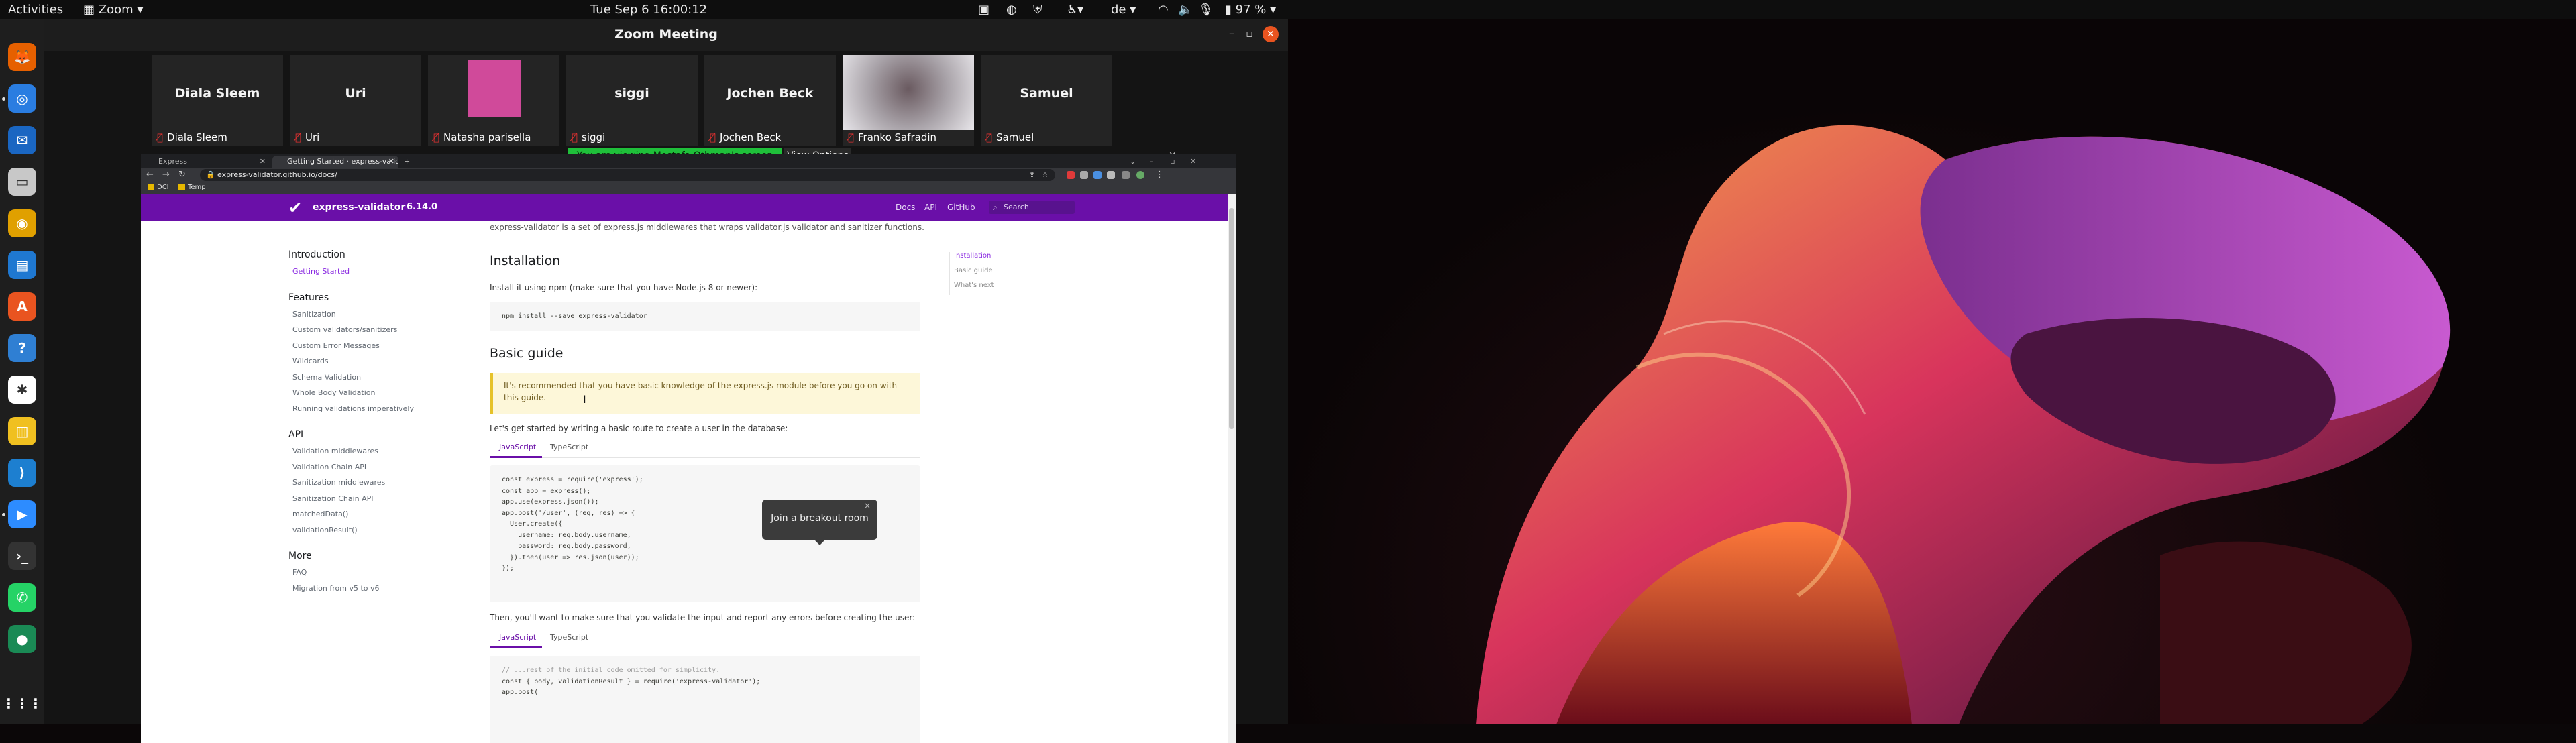 The image size is (2576, 743). I want to click on sidebar-item: Validation middlewares, so click(335, 451).